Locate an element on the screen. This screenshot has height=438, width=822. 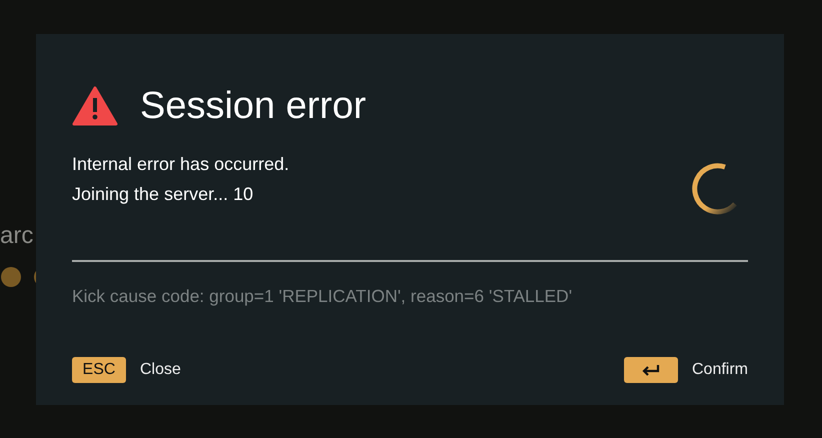
message-text: Internal error has occurred. is located at coordinates (181, 164).